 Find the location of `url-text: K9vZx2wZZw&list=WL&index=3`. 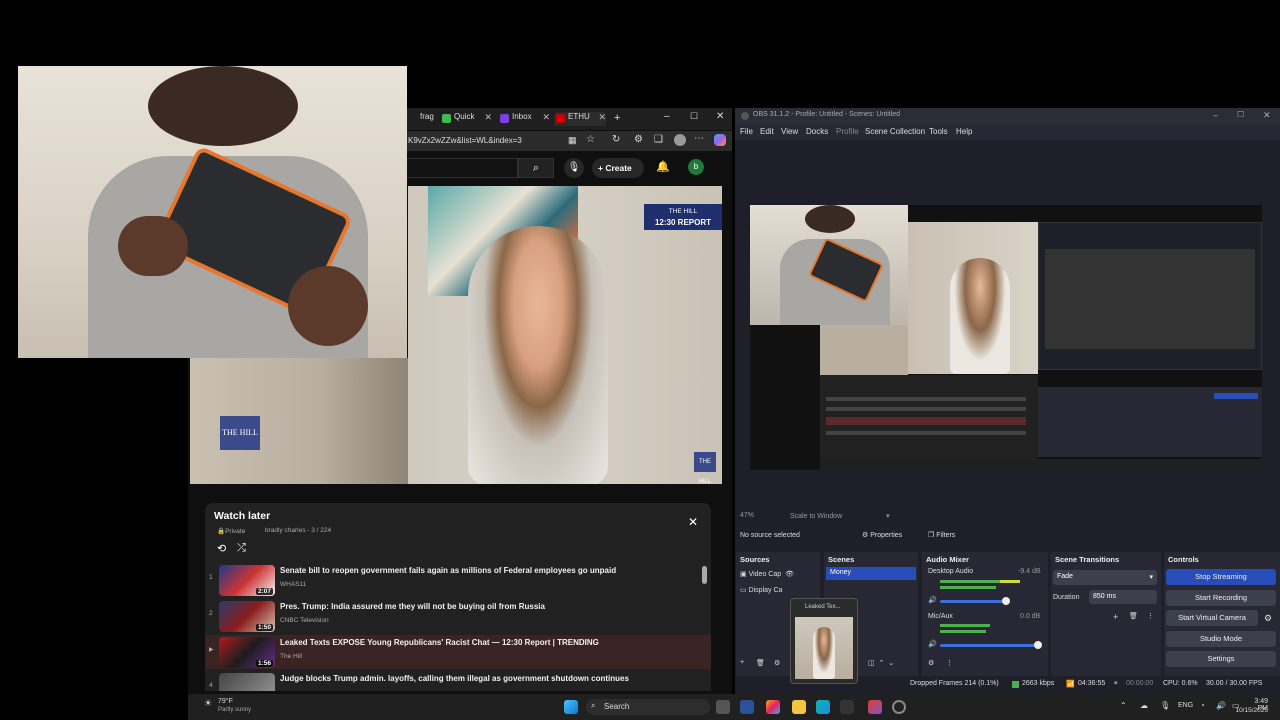

url-text: K9vZx2wZZw&list=WL&index=3 is located at coordinates (465, 140).